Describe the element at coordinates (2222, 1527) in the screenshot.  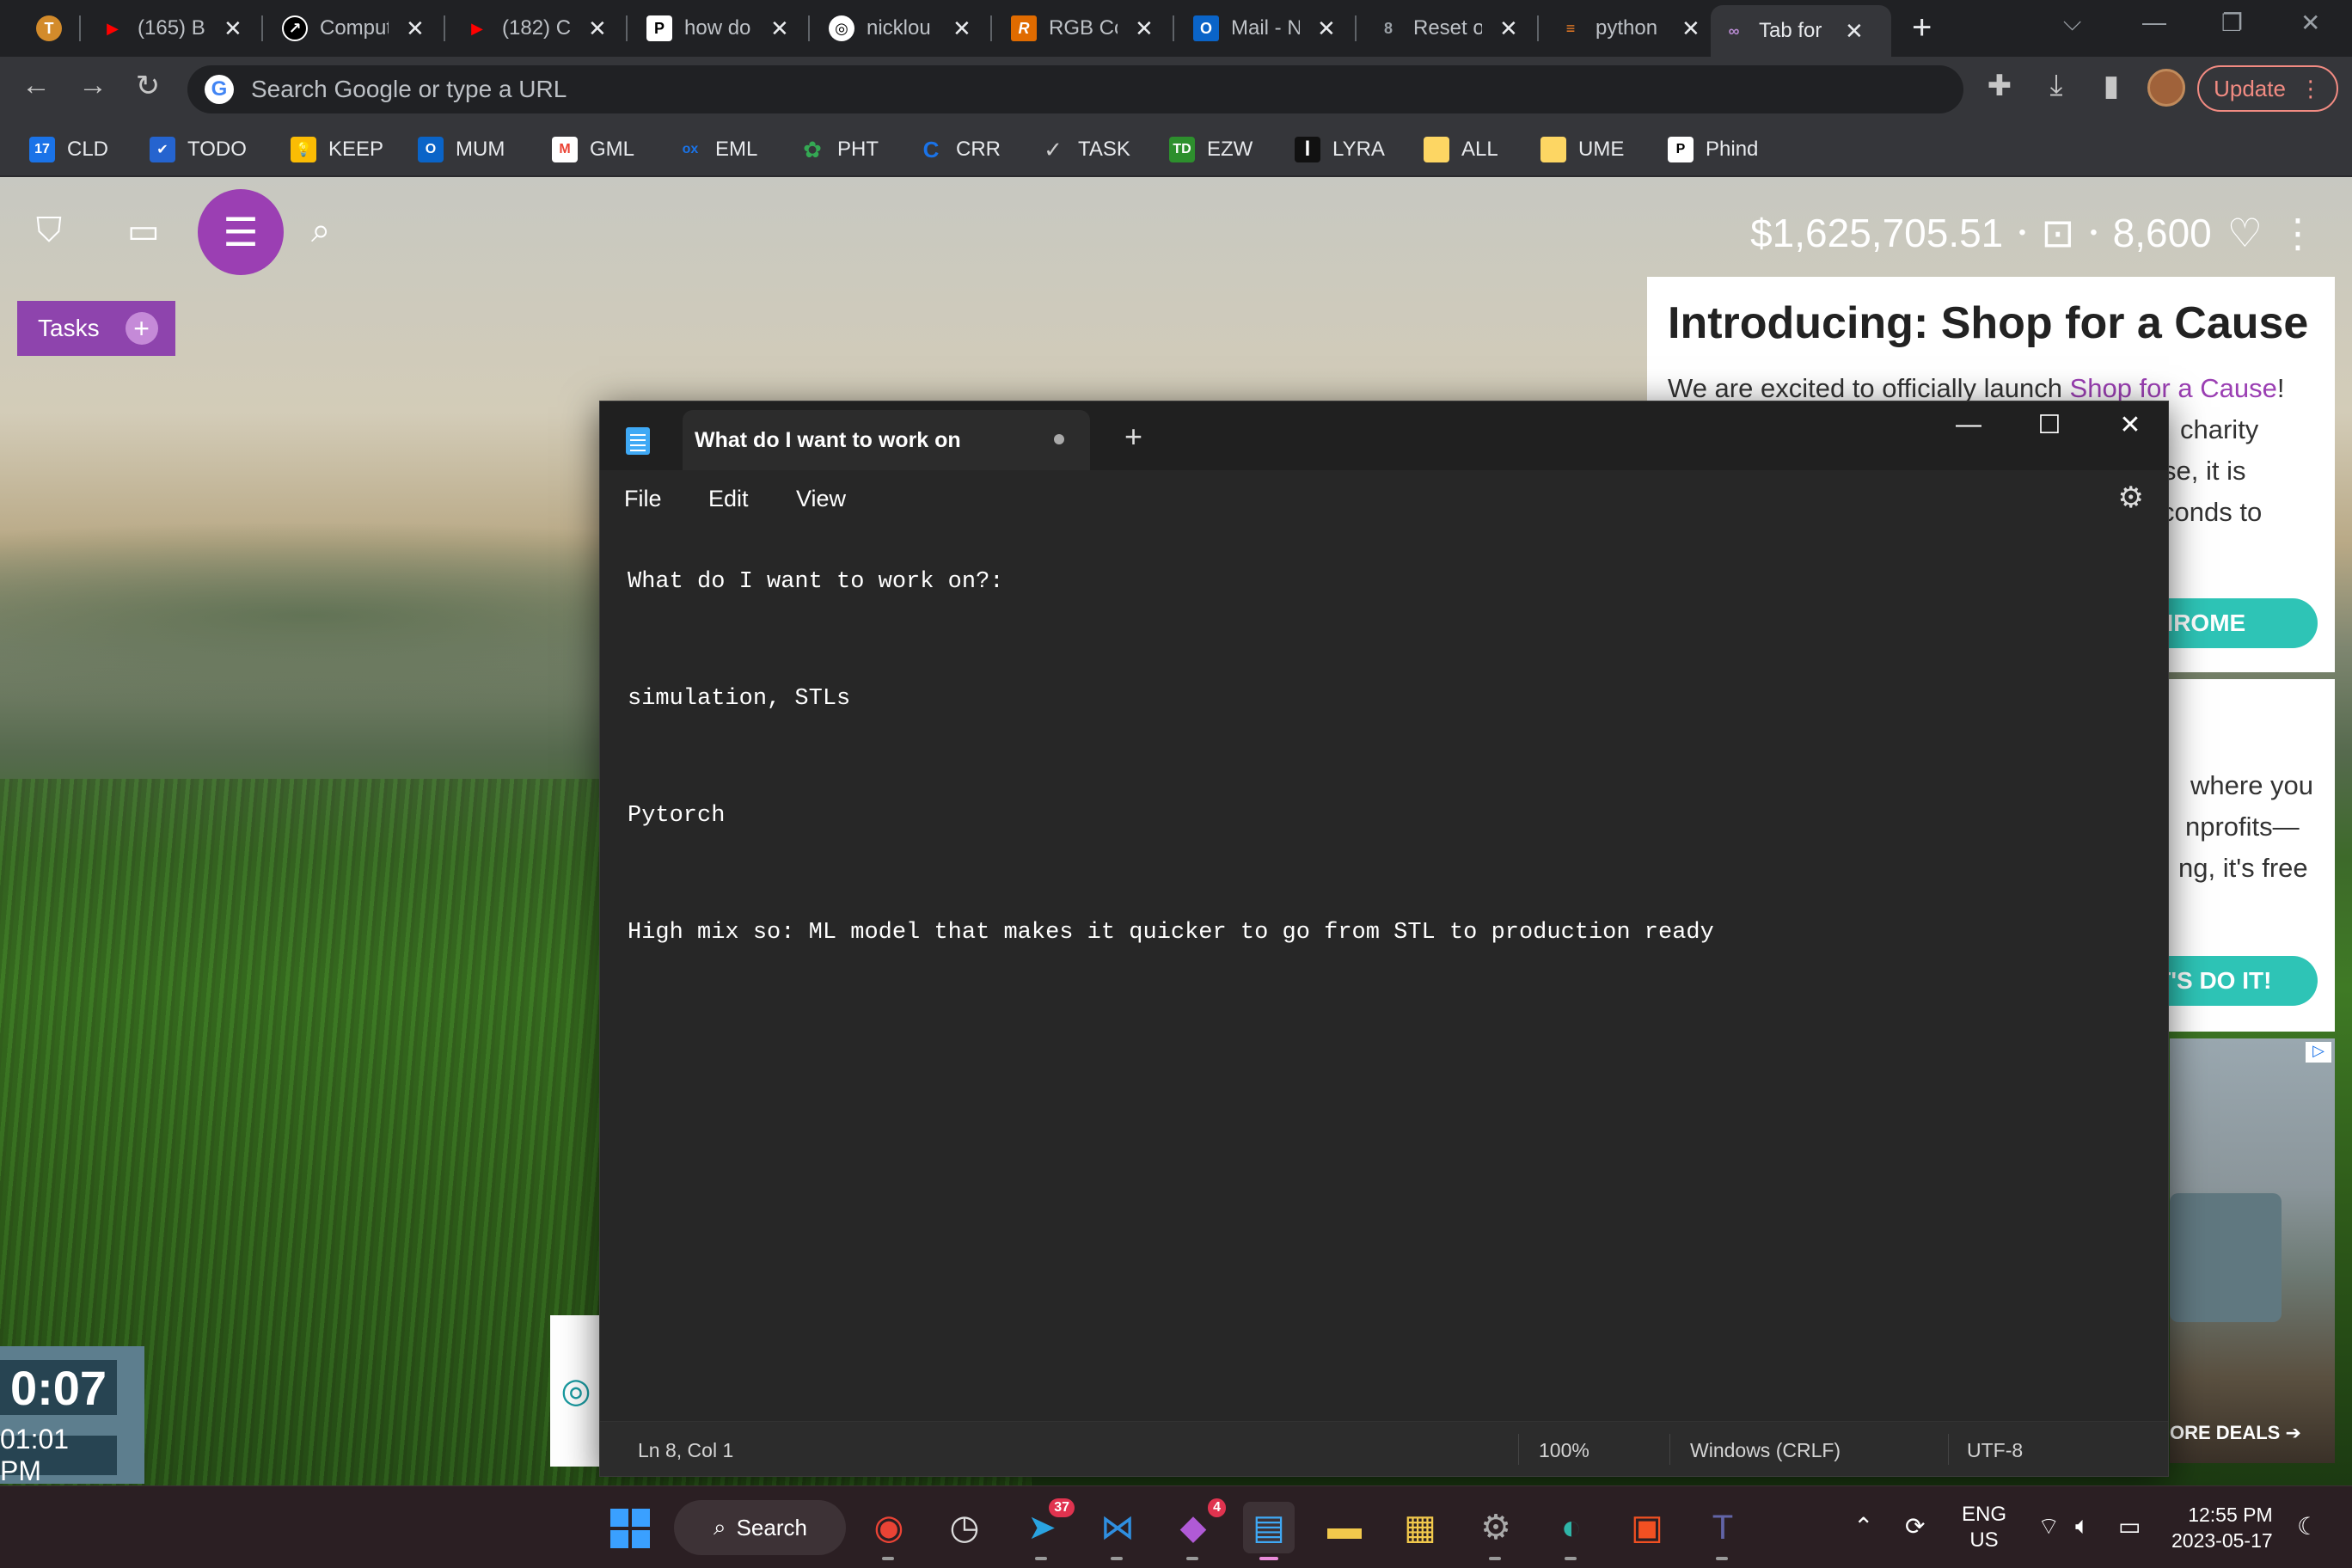
I see `system-clock: 12:55 PM 2023-05-17` at that location.